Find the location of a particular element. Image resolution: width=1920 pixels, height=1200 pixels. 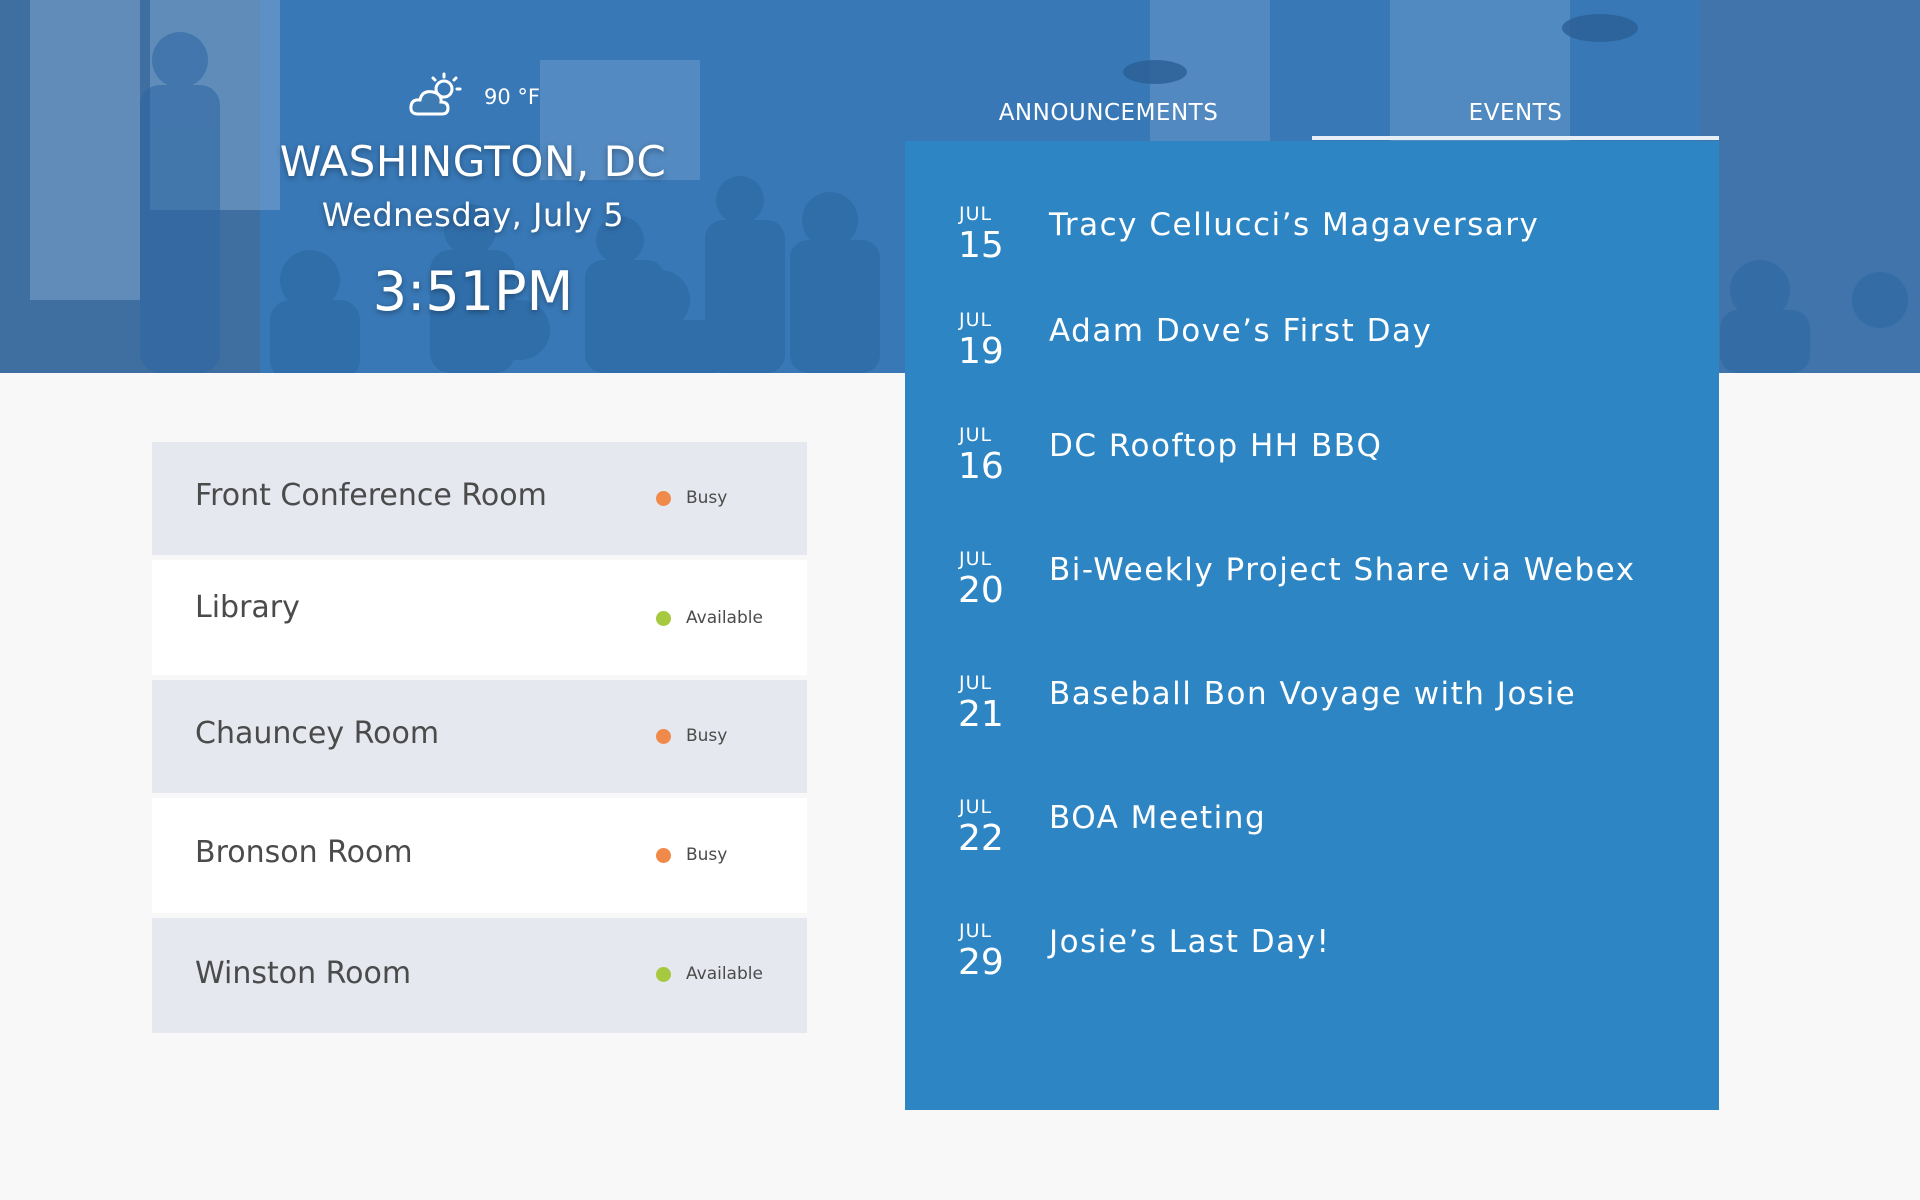

event-title: Adam Dove’s First Day is located at coordinates (1241, 331).